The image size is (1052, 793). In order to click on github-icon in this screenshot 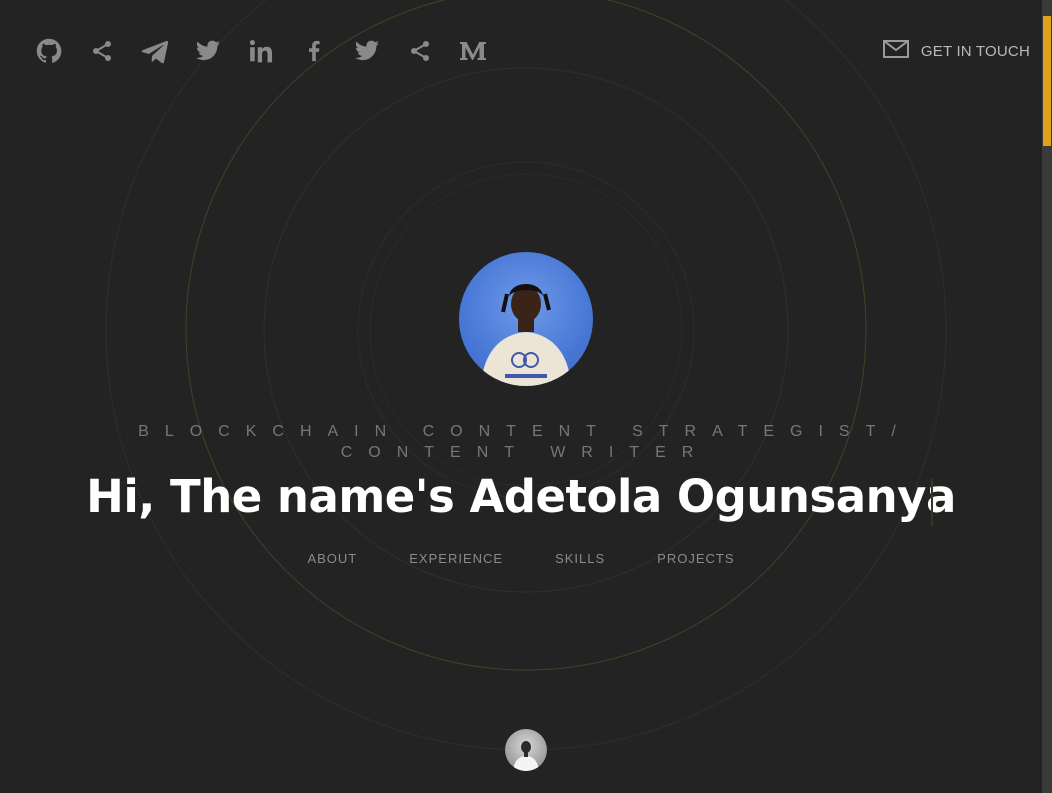, I will do `click(49, 51)`.